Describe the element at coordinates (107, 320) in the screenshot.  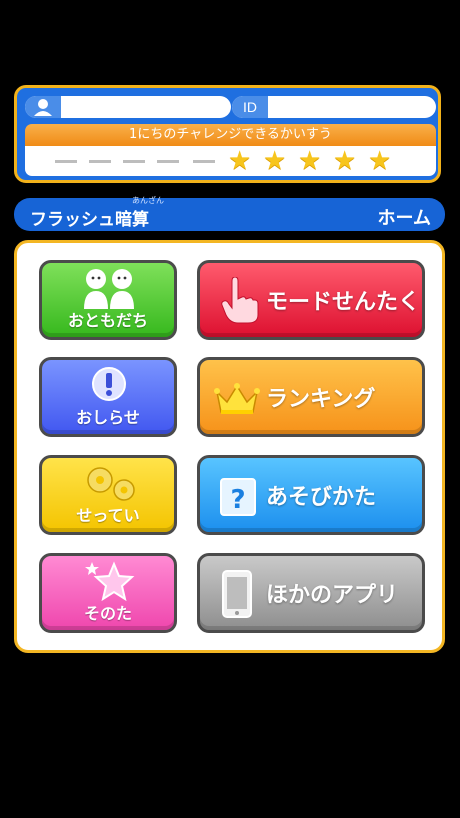
I see `friends-label: おともだち` at that location.